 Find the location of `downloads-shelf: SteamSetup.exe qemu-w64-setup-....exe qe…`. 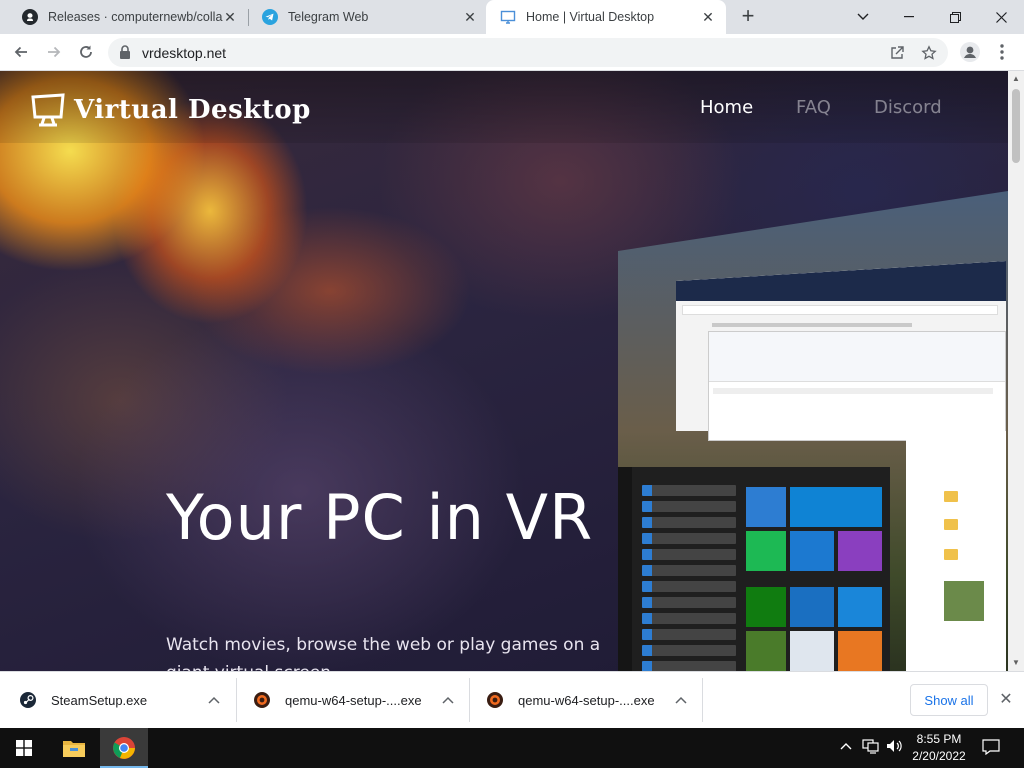

downloads-shelf: SteamSetup.exe qemu-w64-setup-....exe qe… is located at coordinates (512, 699).